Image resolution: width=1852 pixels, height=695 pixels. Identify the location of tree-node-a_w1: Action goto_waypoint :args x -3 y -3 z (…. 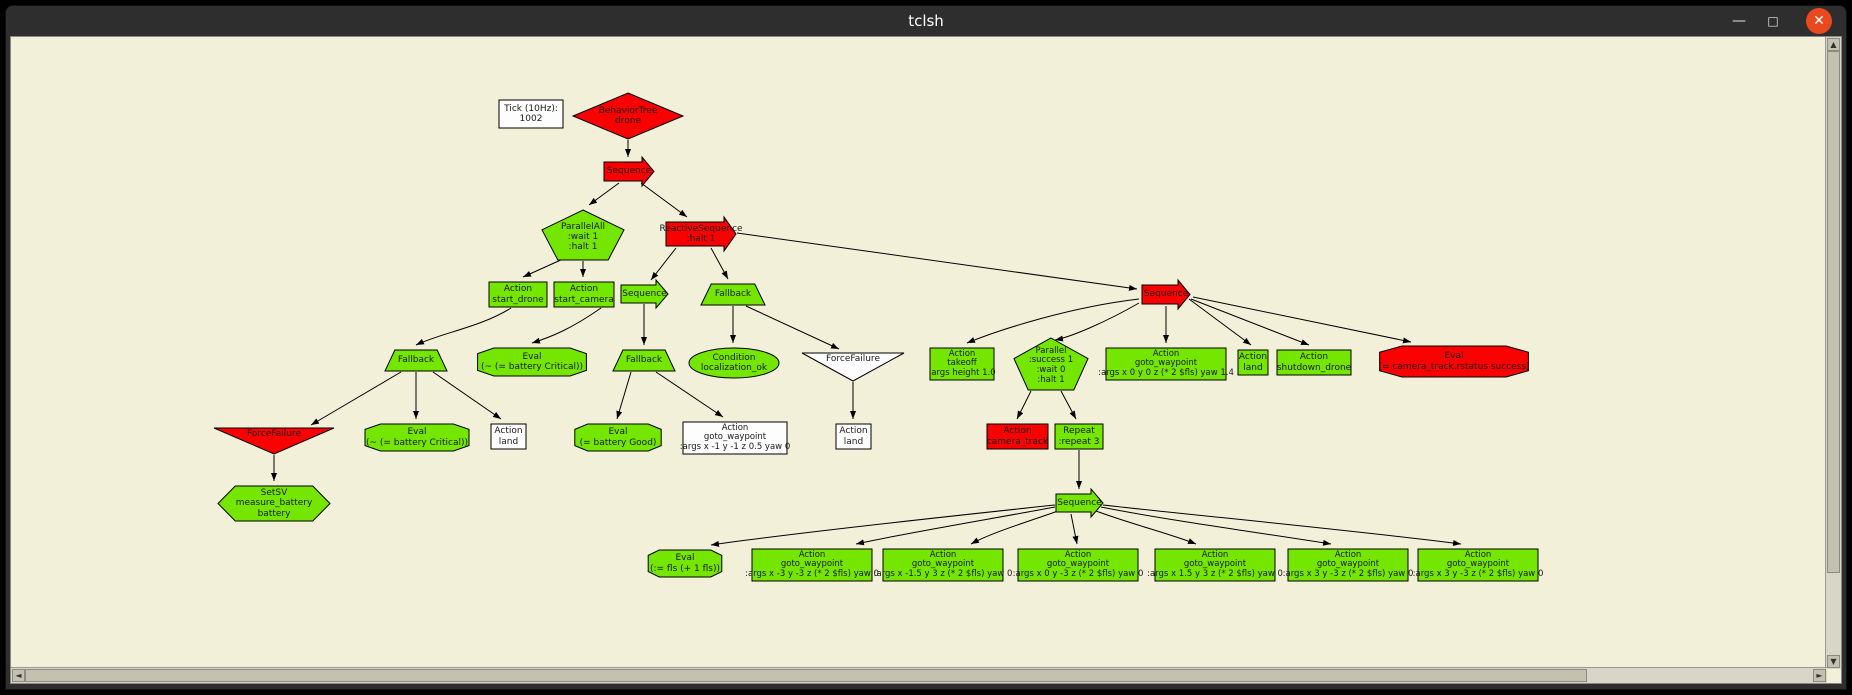
(812, 565).